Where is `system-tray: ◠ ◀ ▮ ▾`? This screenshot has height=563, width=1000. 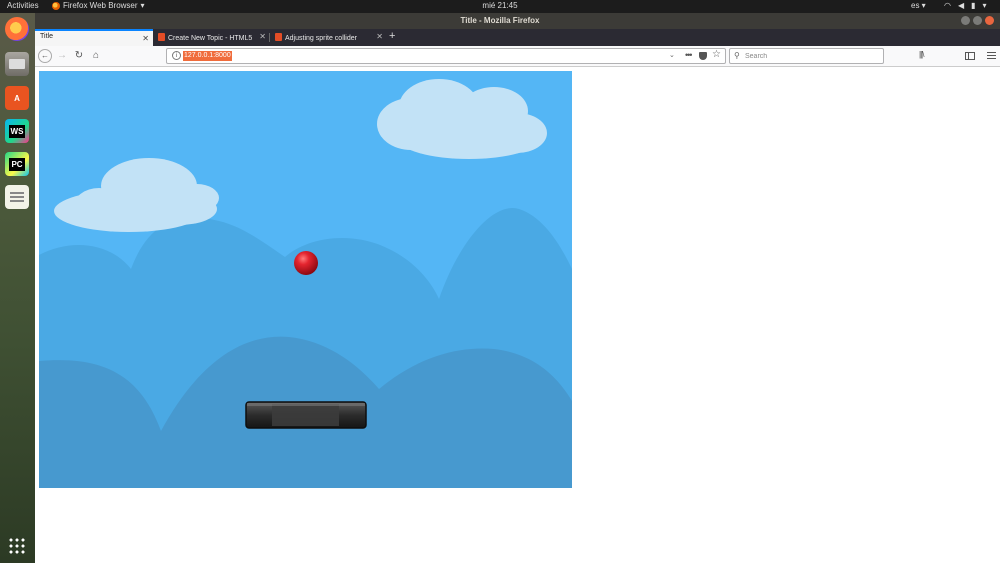
system-tray: ◠ ◀ ▮ ▾ is located at coordinates (965, 5).